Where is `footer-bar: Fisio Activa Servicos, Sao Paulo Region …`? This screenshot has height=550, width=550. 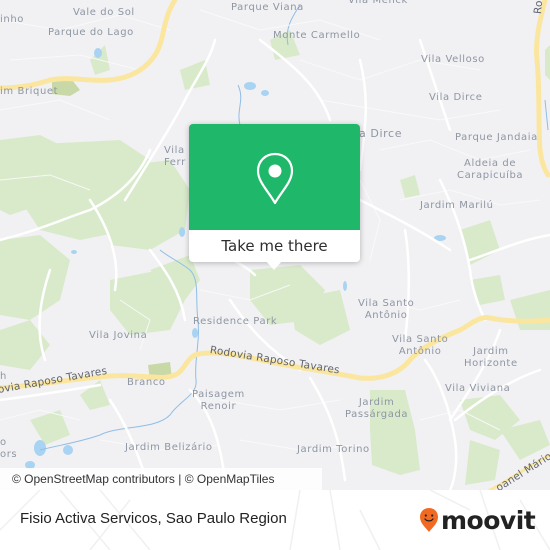 footer-bar: Fisio Activa Servicos, Sao Paulo Region … is located at coordinates (275, 520).